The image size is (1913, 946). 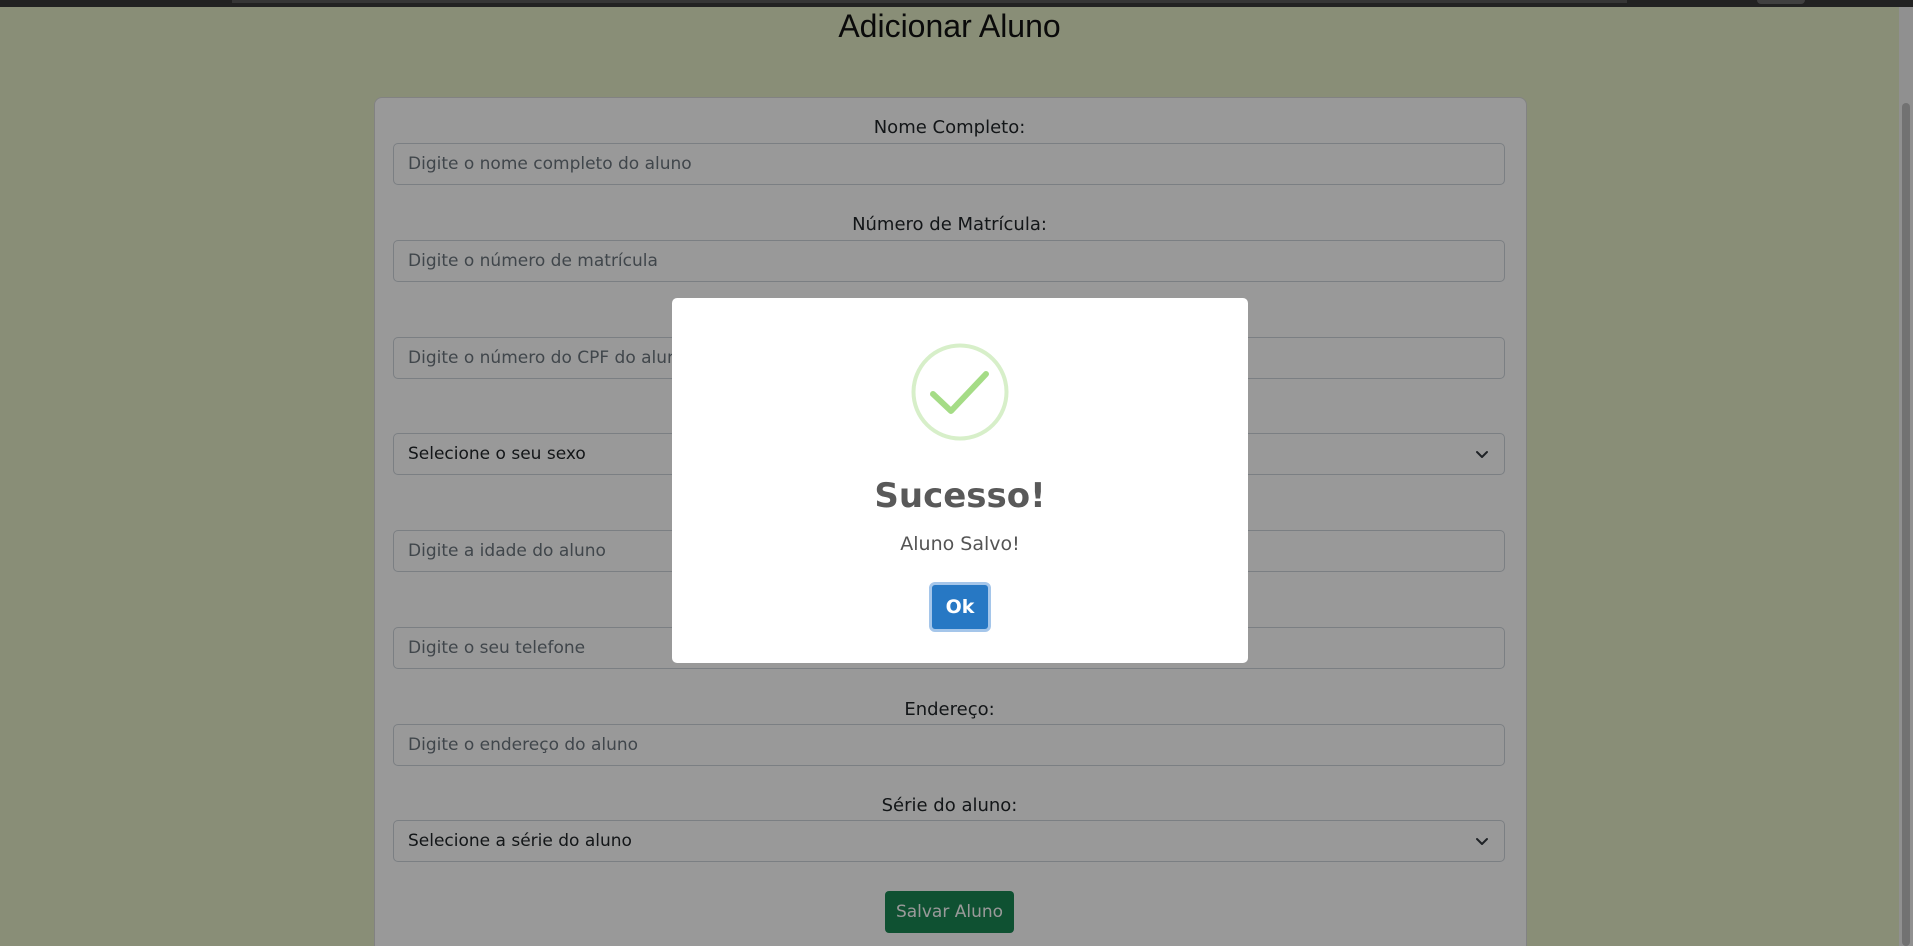 I want to click on success-check-icon, so click(x=960, y=392).